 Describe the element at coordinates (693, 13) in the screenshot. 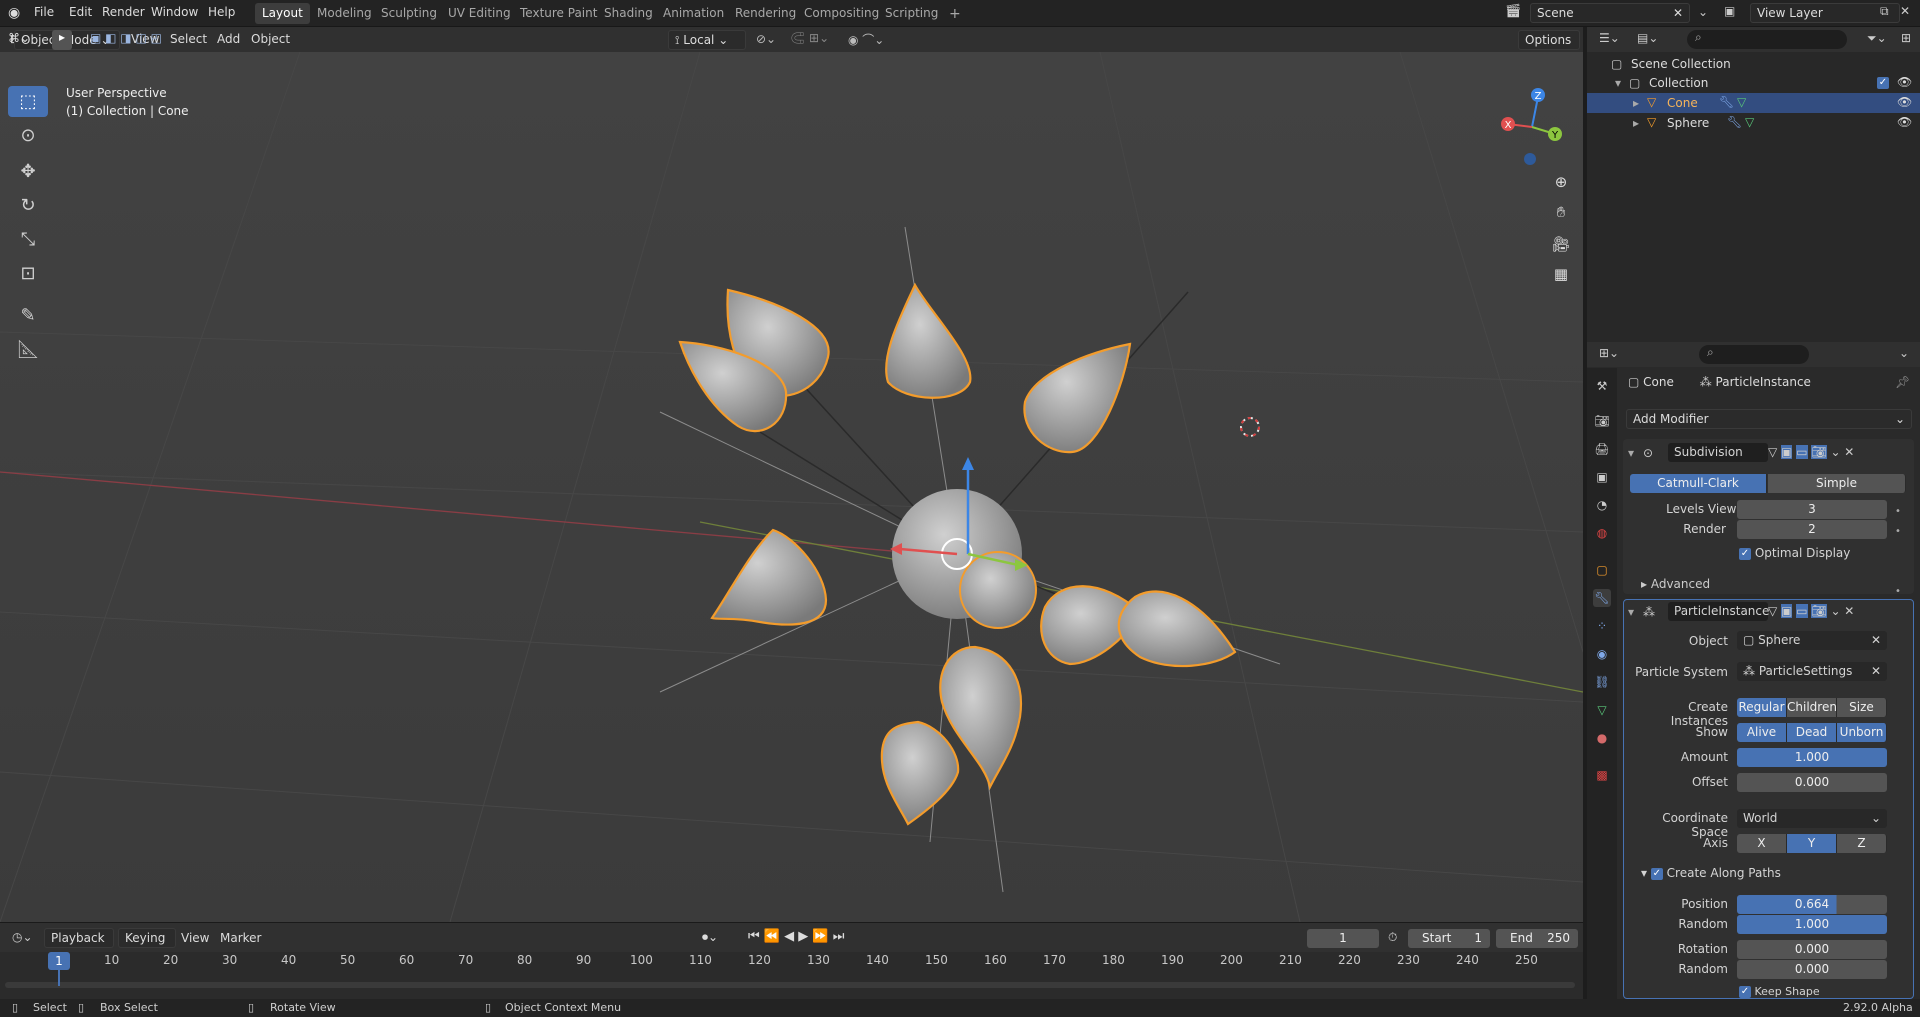

I see `tab-animation: Animation` at that location.